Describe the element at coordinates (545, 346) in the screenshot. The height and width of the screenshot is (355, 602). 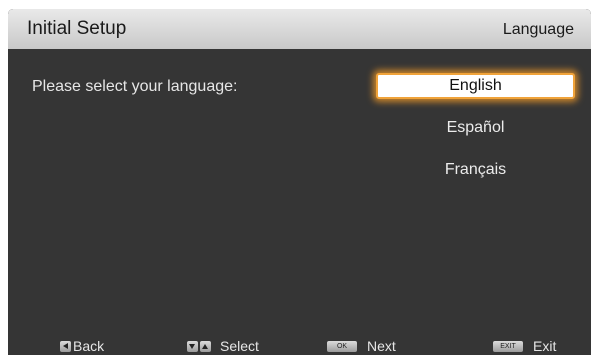
I see `exit-label: Exit` at that location.